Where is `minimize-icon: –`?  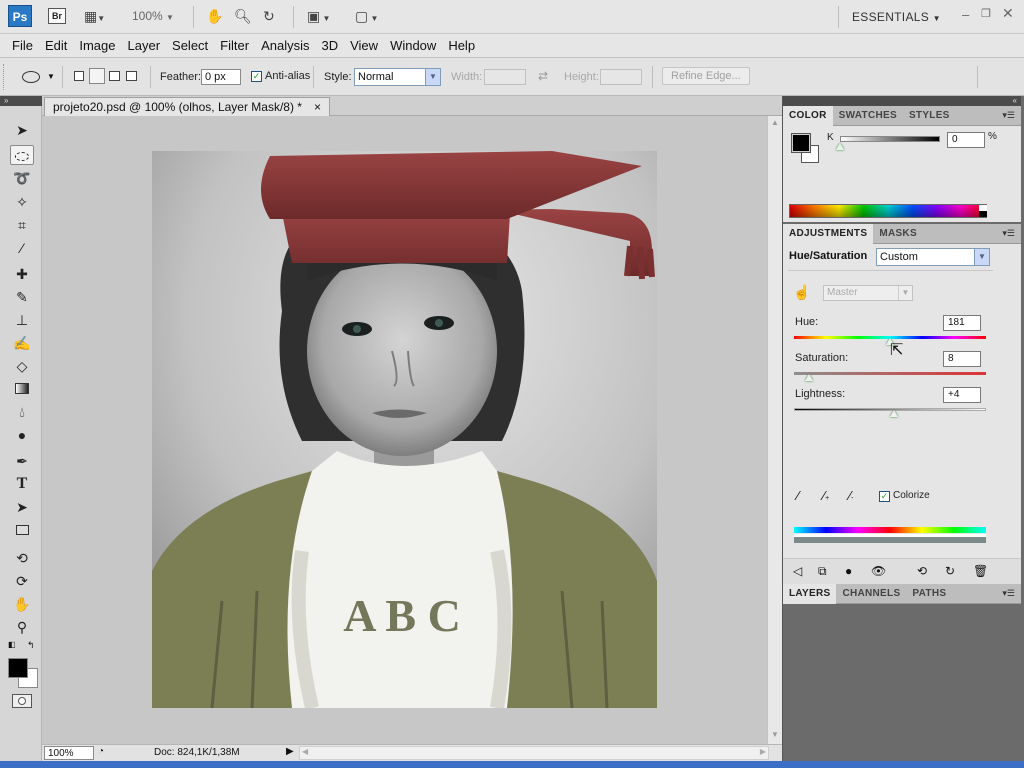
minimize-icon: – is located at coordinates (965, 14).